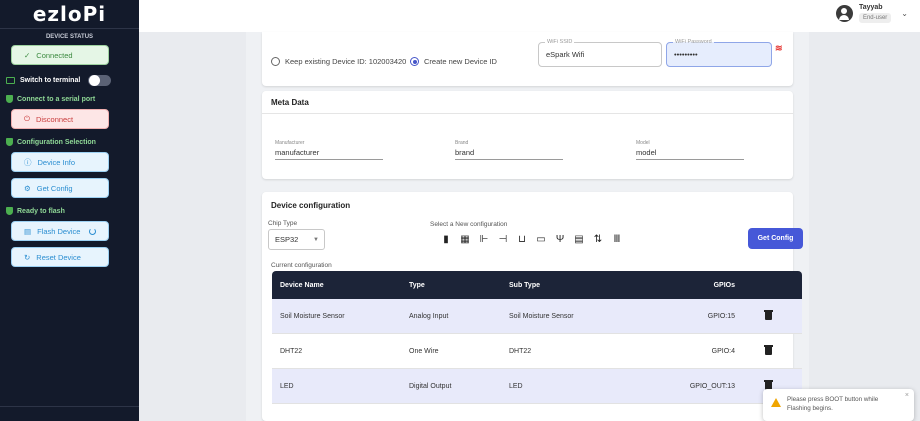 This screenshot has width=920, height=421. What do you see at coordinates (724, 285) in the screenshot?
I see `header-gpios: GPIOs` at bounding box center [724, 285].